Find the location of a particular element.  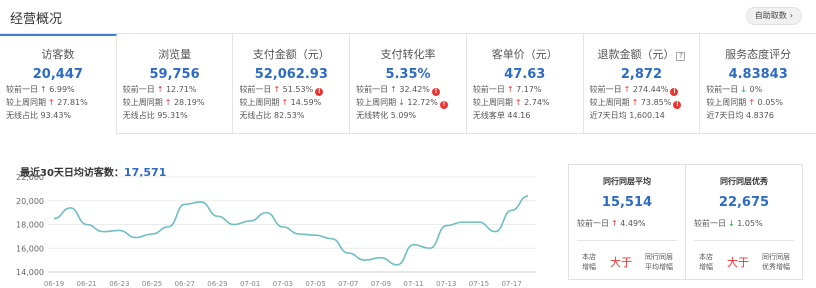

peer-footer: 本店 增幅 大于 同行同层 平均增幅 is located at coordinates (627, 262).